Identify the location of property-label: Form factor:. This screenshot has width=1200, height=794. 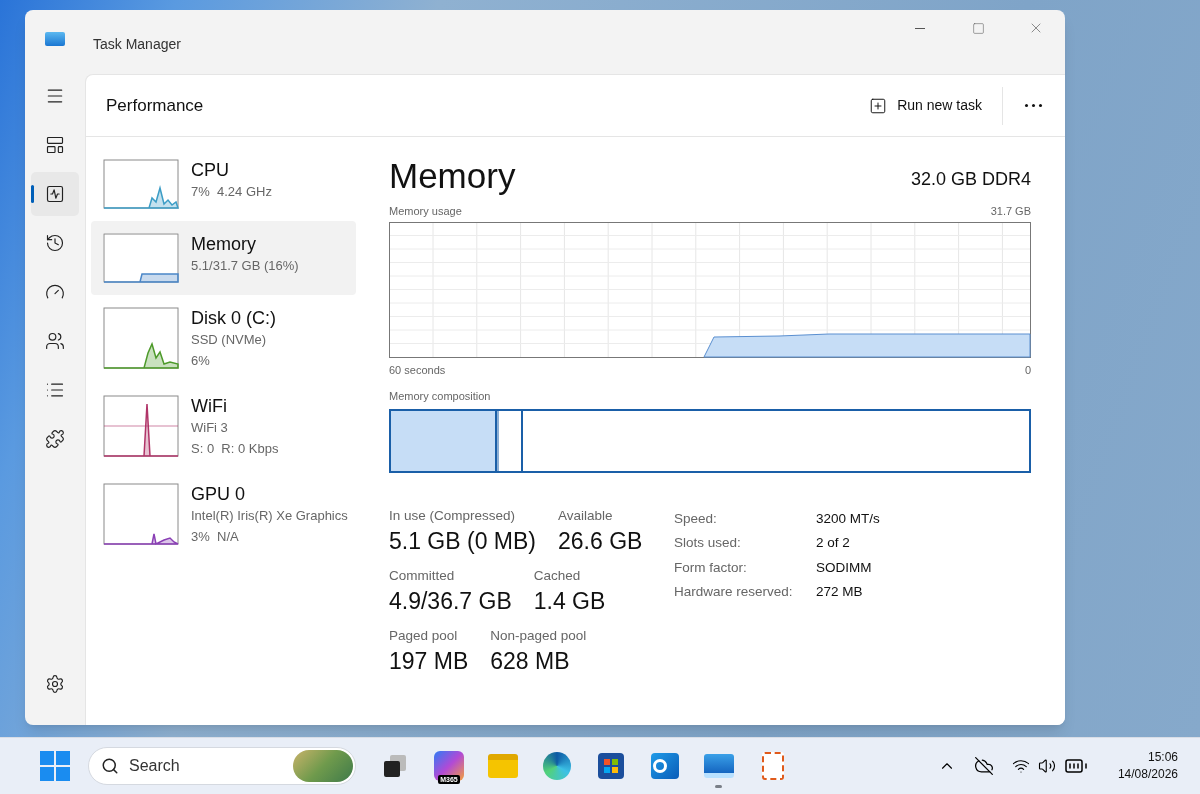
(711, 567).